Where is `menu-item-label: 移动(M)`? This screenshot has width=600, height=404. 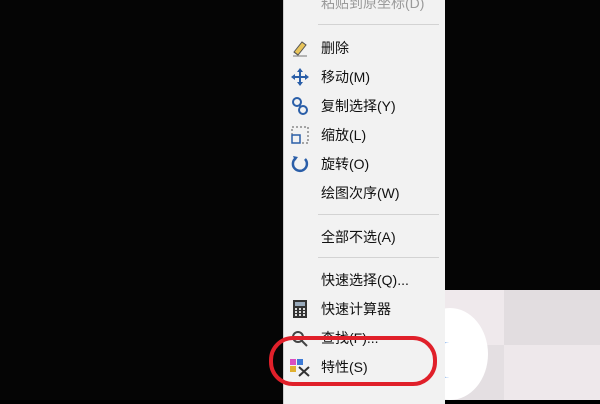
menu-item-label: 移动(M) is located at coordinates (345, 77).